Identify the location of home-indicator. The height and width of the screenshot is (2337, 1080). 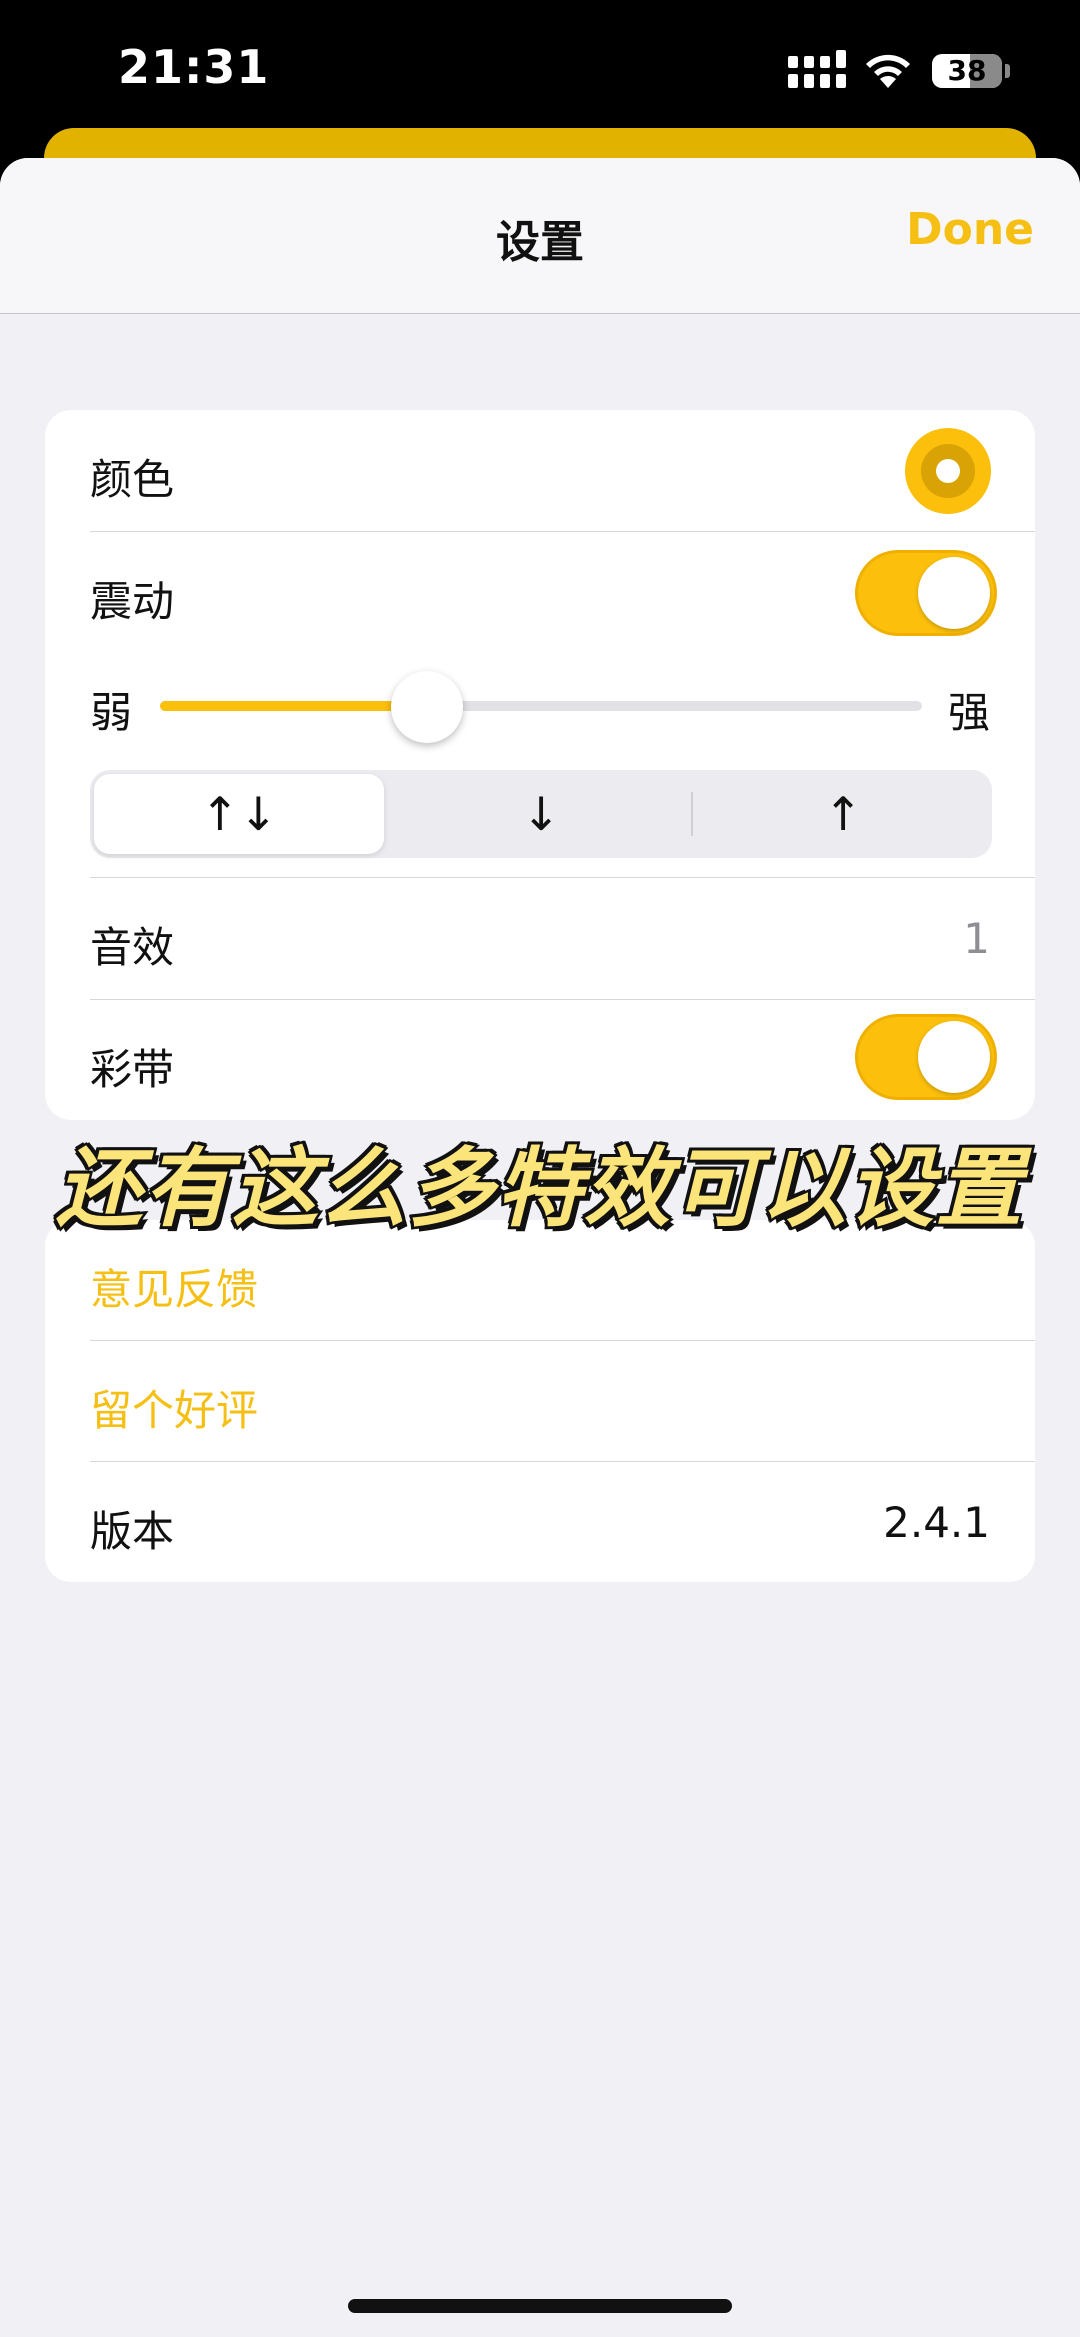
(540, 2306).